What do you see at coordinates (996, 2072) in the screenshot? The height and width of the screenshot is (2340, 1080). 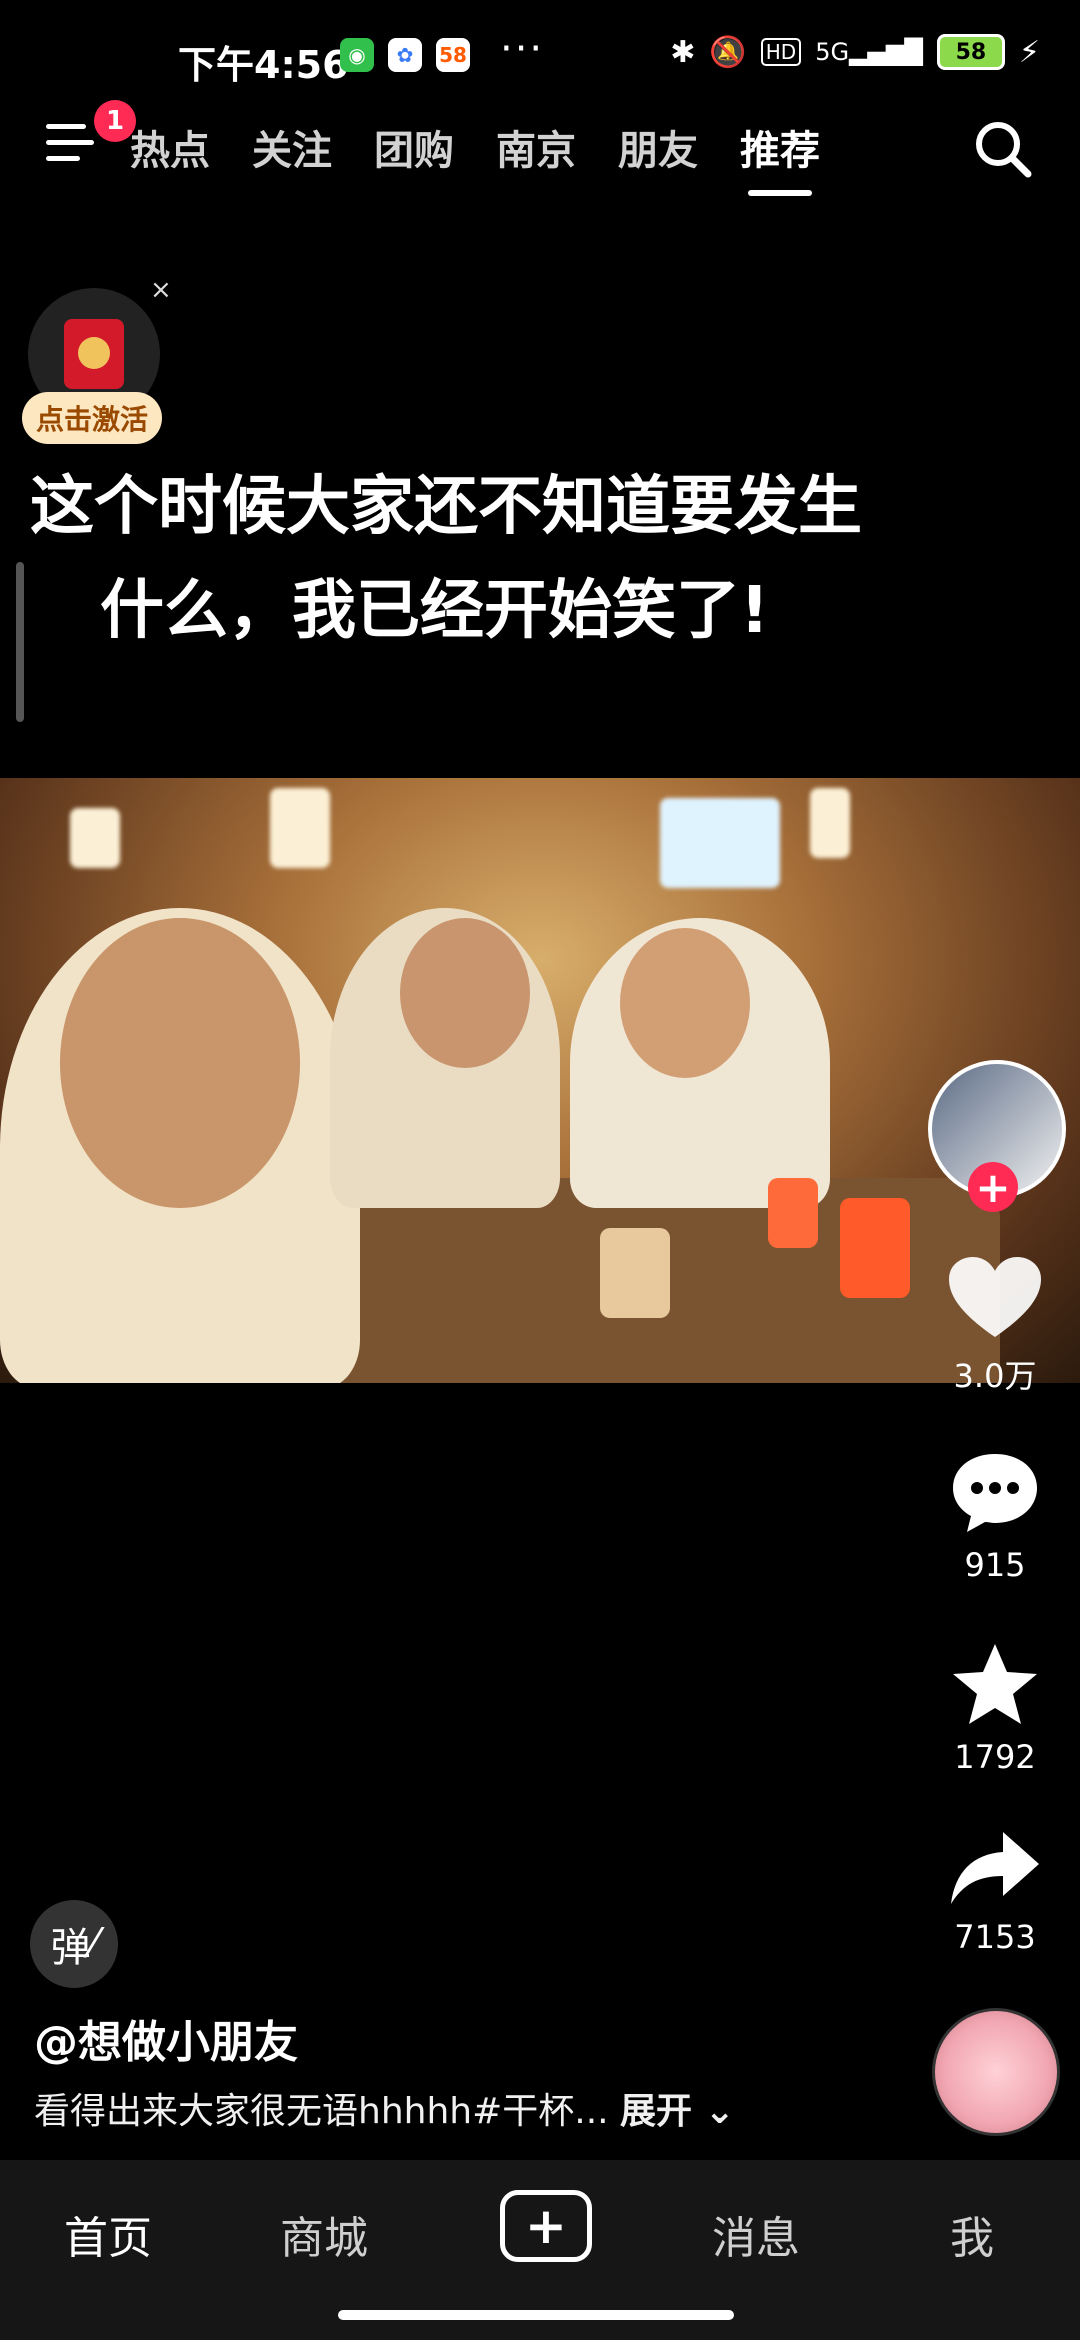 I see `music-disc` at bounding box center [996, 2072].